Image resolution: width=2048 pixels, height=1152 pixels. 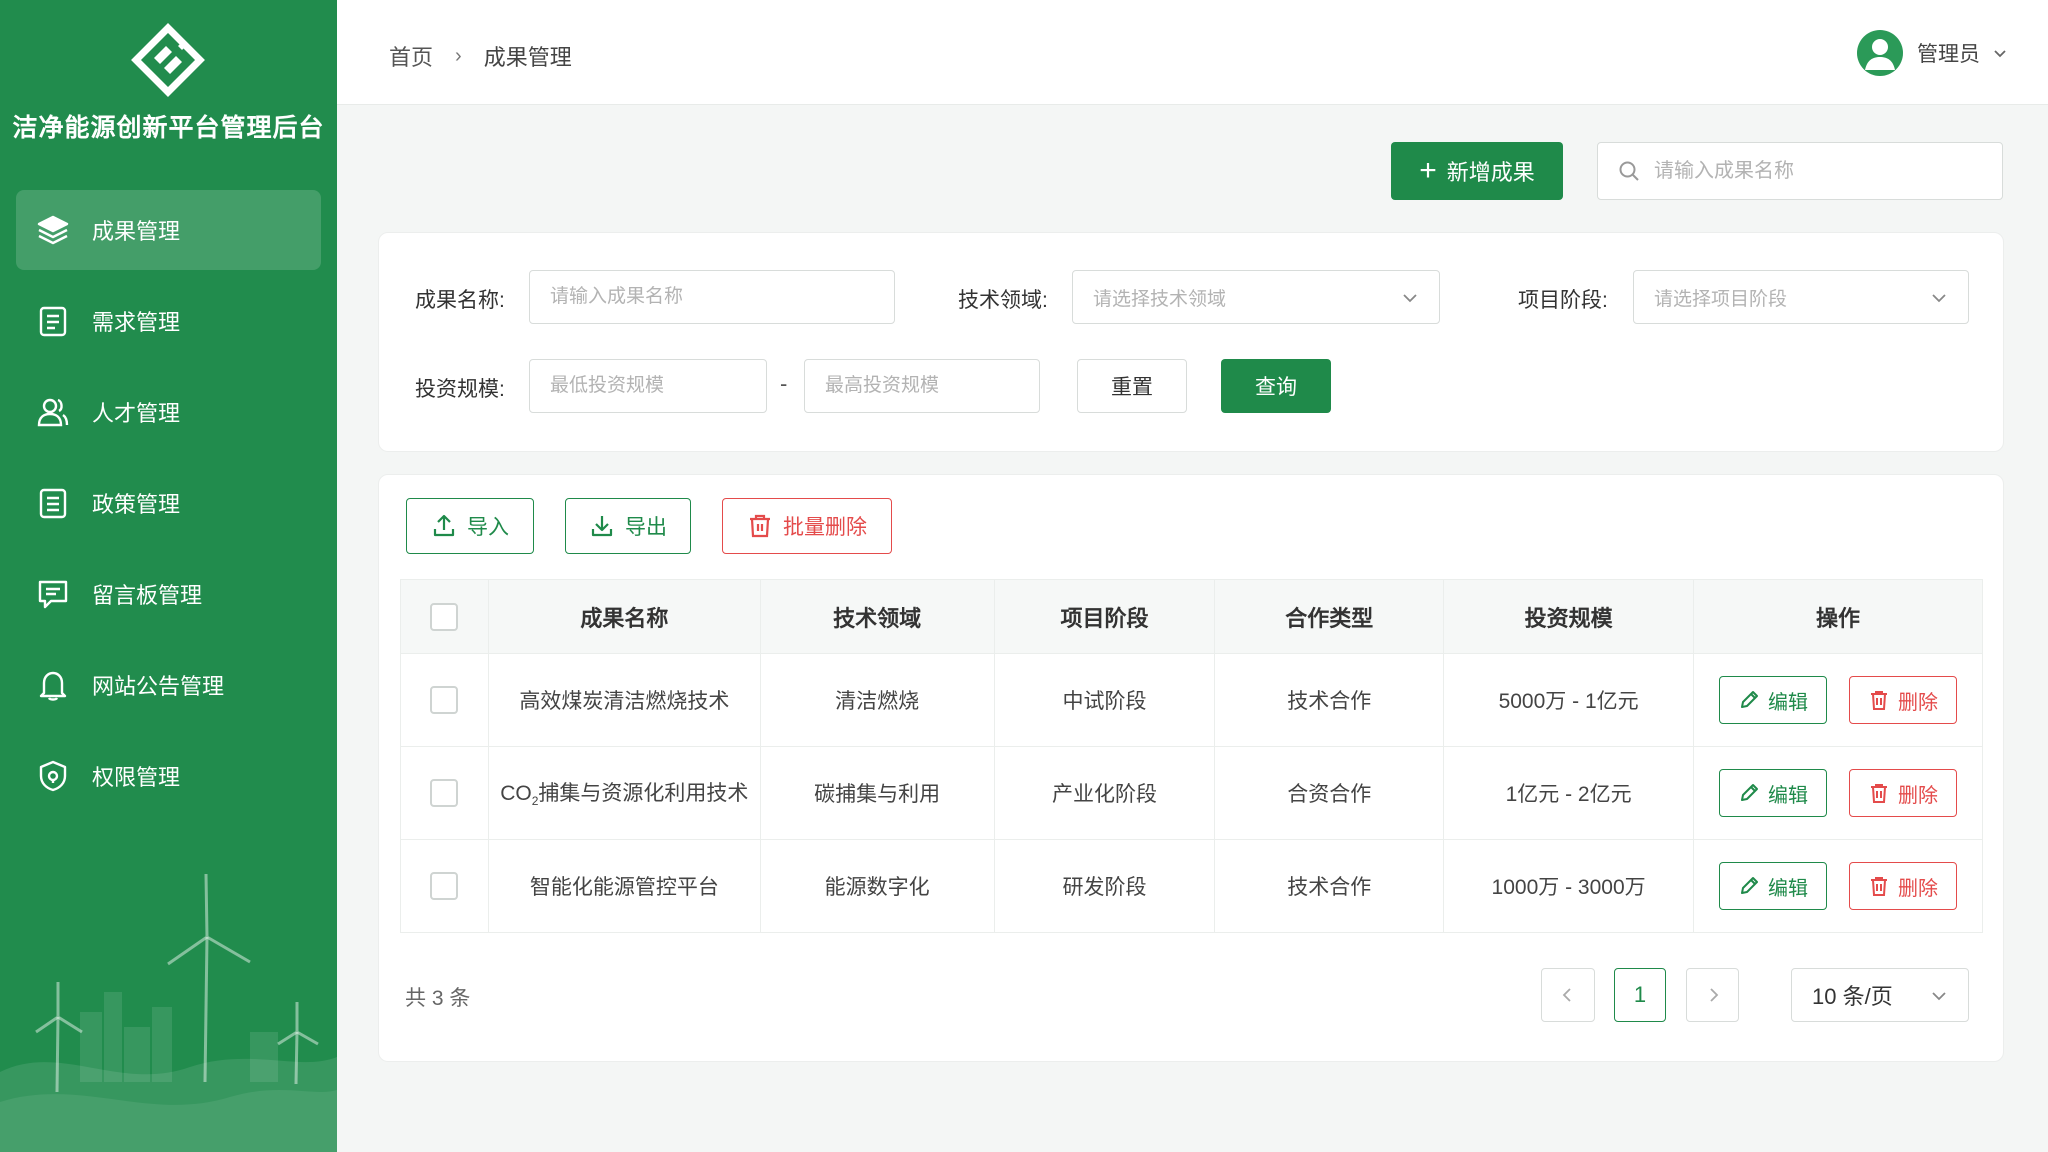 I want to click on cell-name: CO2捕集与资源化利用技术, so click(x=624, y=793).